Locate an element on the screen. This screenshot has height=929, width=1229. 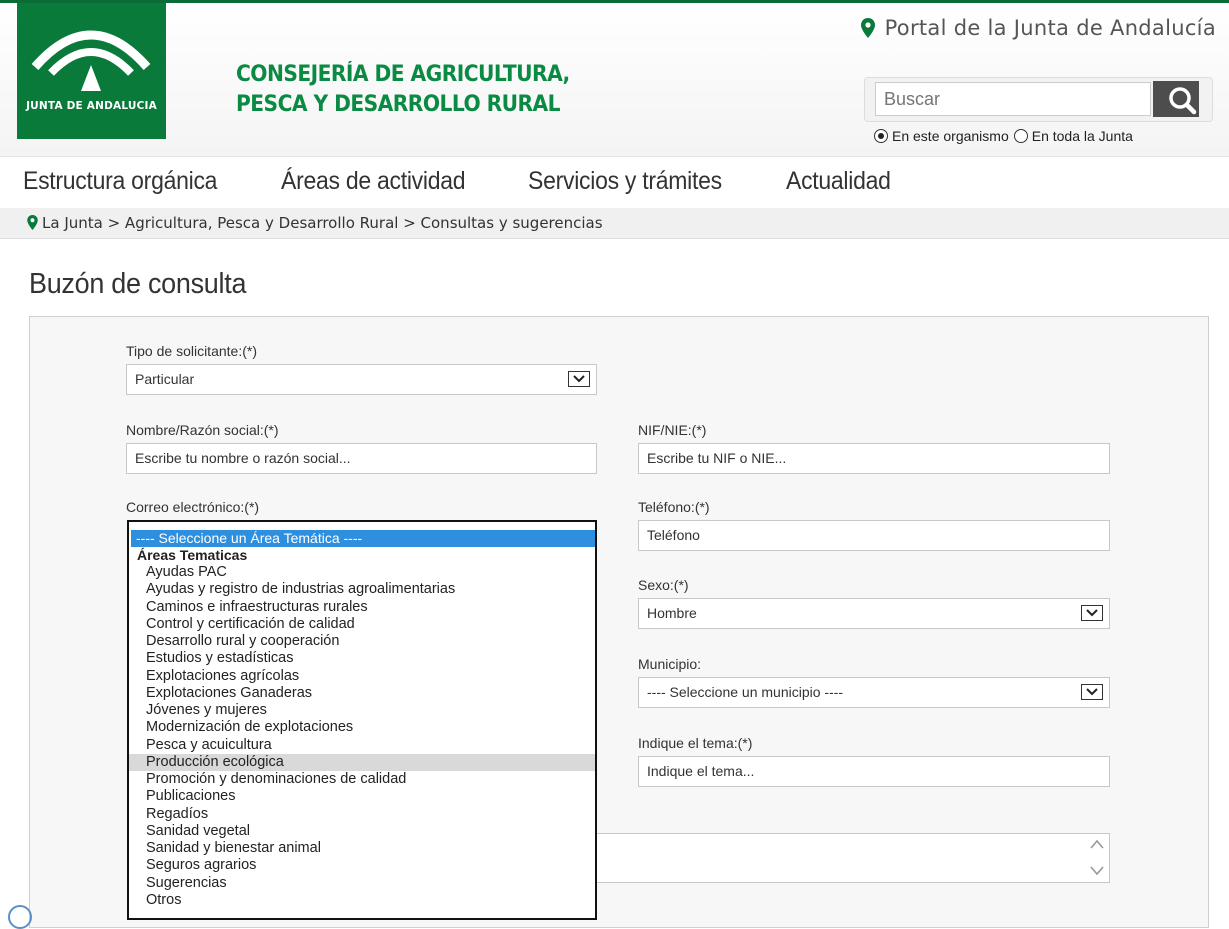
dropdown-option: Sanidad y bienestar animal is located at coordinates (362, 848).